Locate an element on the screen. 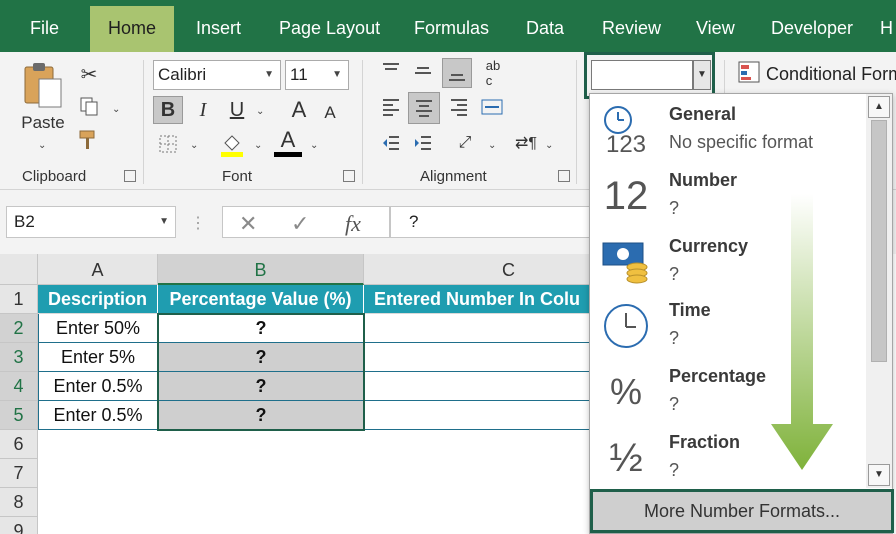  tab-insert: Insert is located at coordinates (218, 26).